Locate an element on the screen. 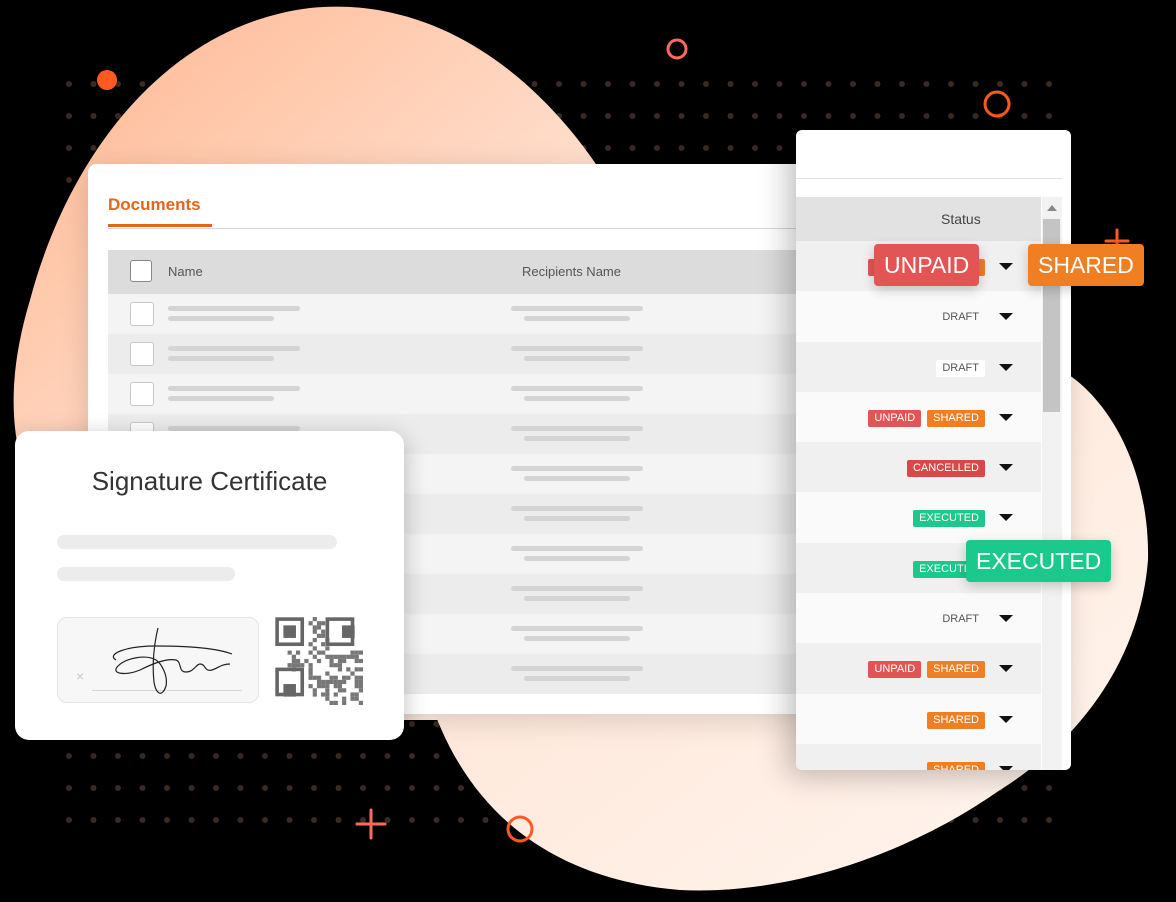 The image size is (1176, 902). status-row: EXECUTED is located at coordinates (918, 517).